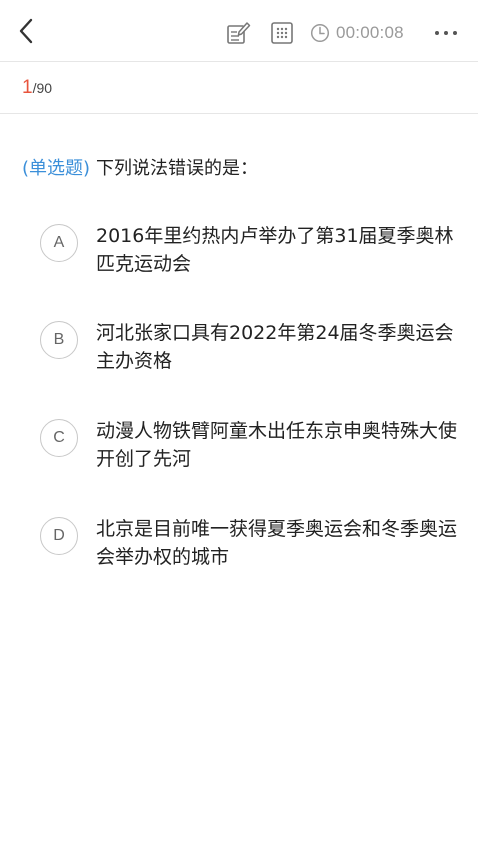 The image size is (478, 850). I want to click on back-button, so click(26, 31).